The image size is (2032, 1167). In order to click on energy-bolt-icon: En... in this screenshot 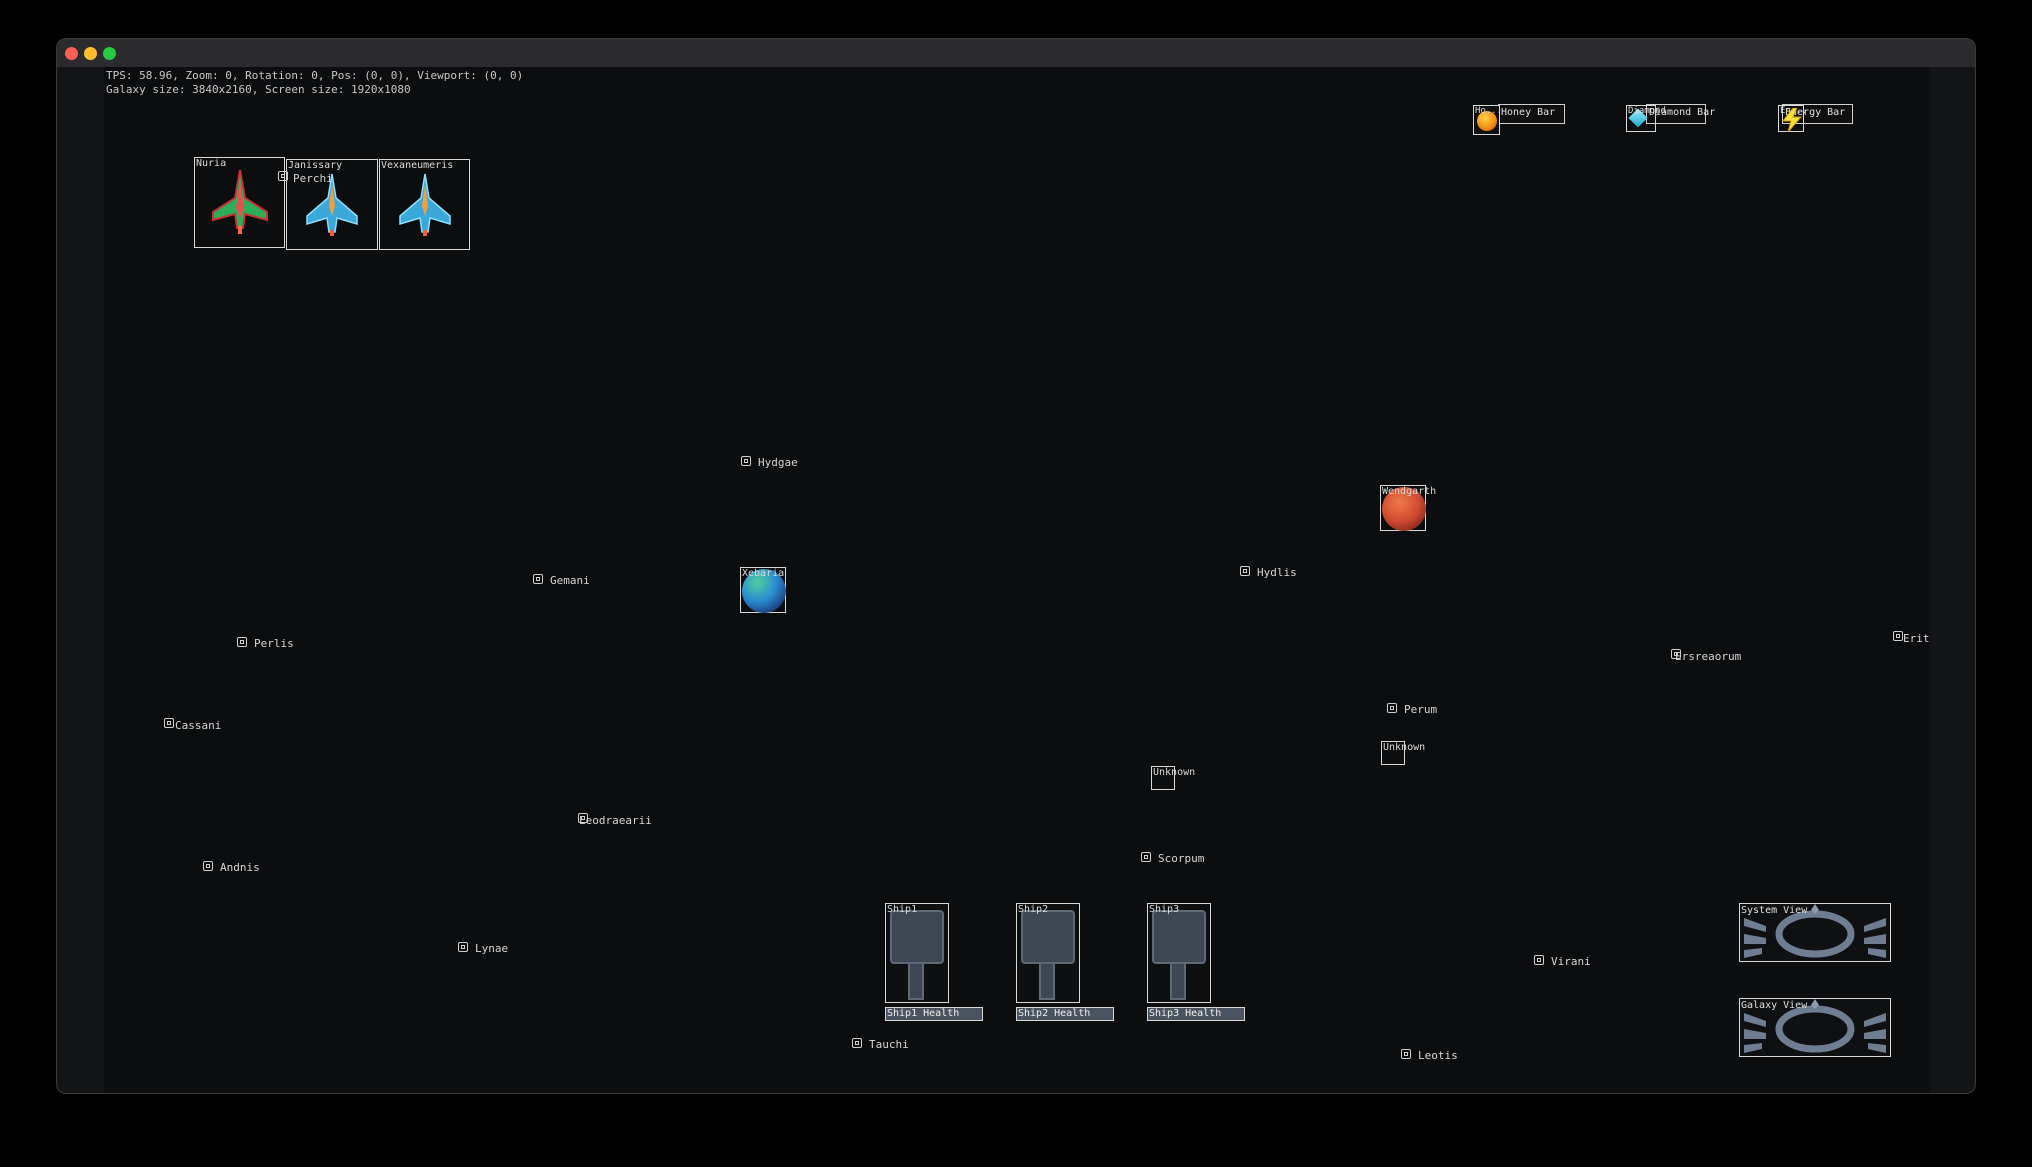, I will do `click(1792, 118)`.